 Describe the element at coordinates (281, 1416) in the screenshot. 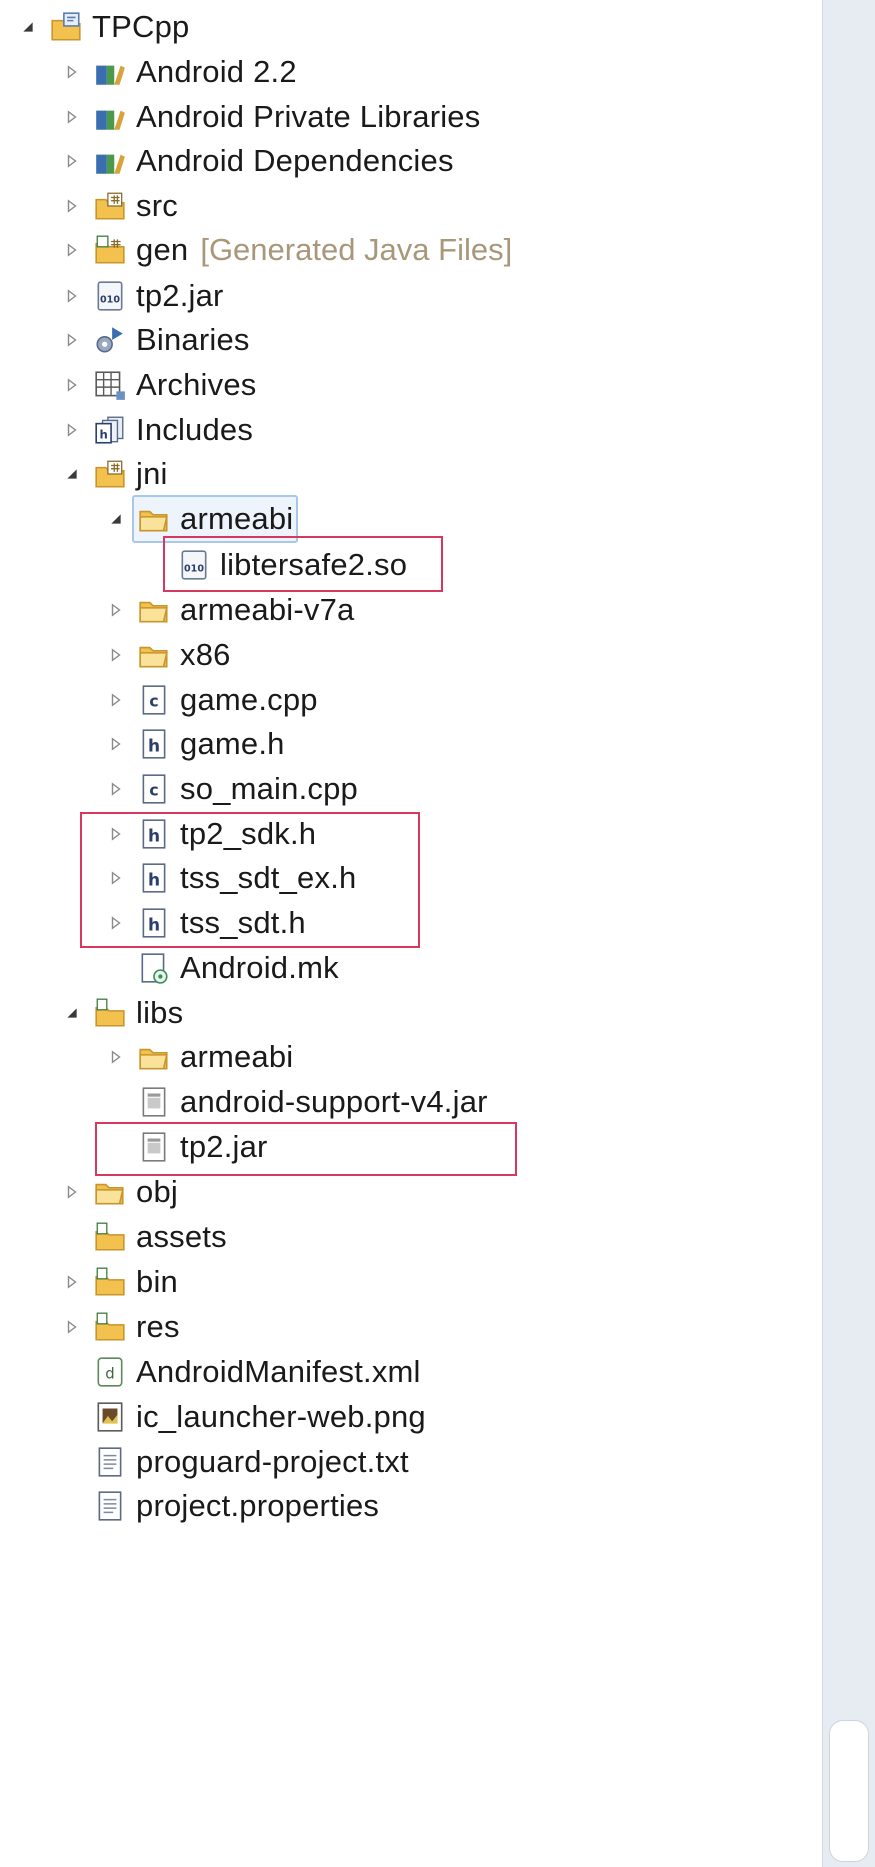

I see `tree-item-label: ic_launcher-web.png` at that location.